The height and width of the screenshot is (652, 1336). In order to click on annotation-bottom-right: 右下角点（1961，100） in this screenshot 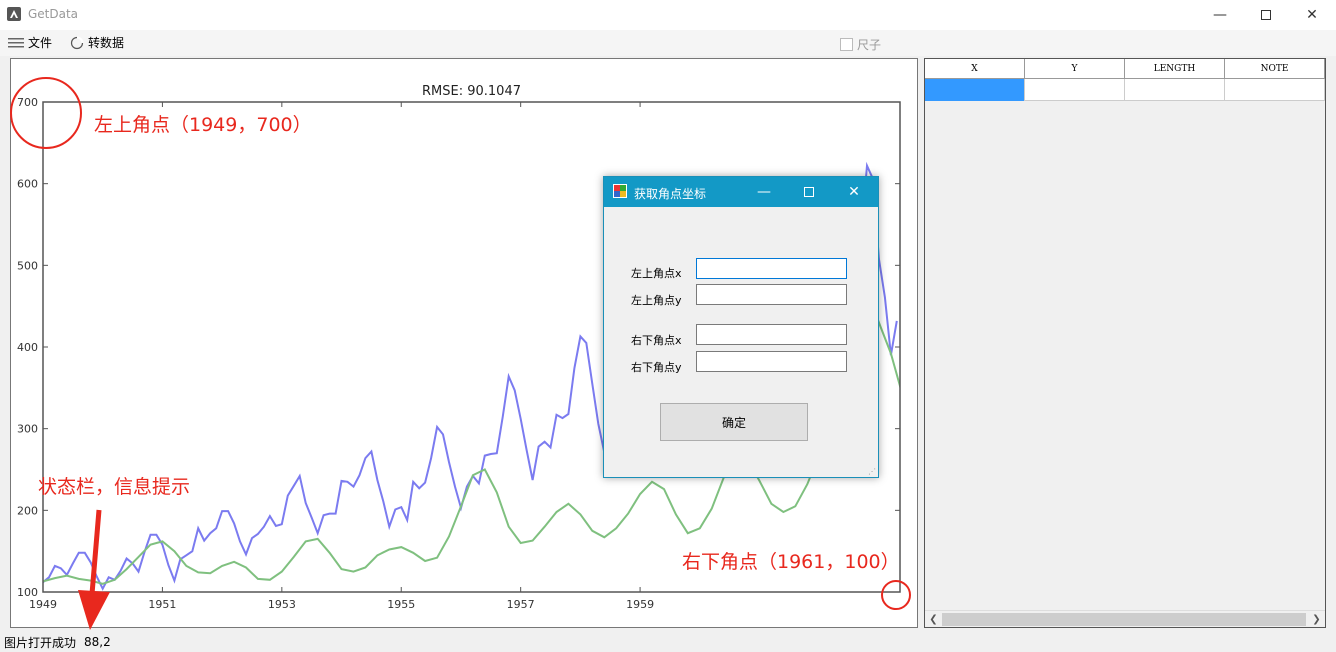, I will do `click(791, 562)`.